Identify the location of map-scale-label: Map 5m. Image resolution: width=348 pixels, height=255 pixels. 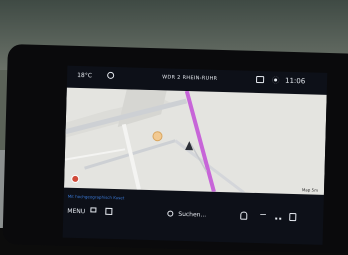
(310, 190).